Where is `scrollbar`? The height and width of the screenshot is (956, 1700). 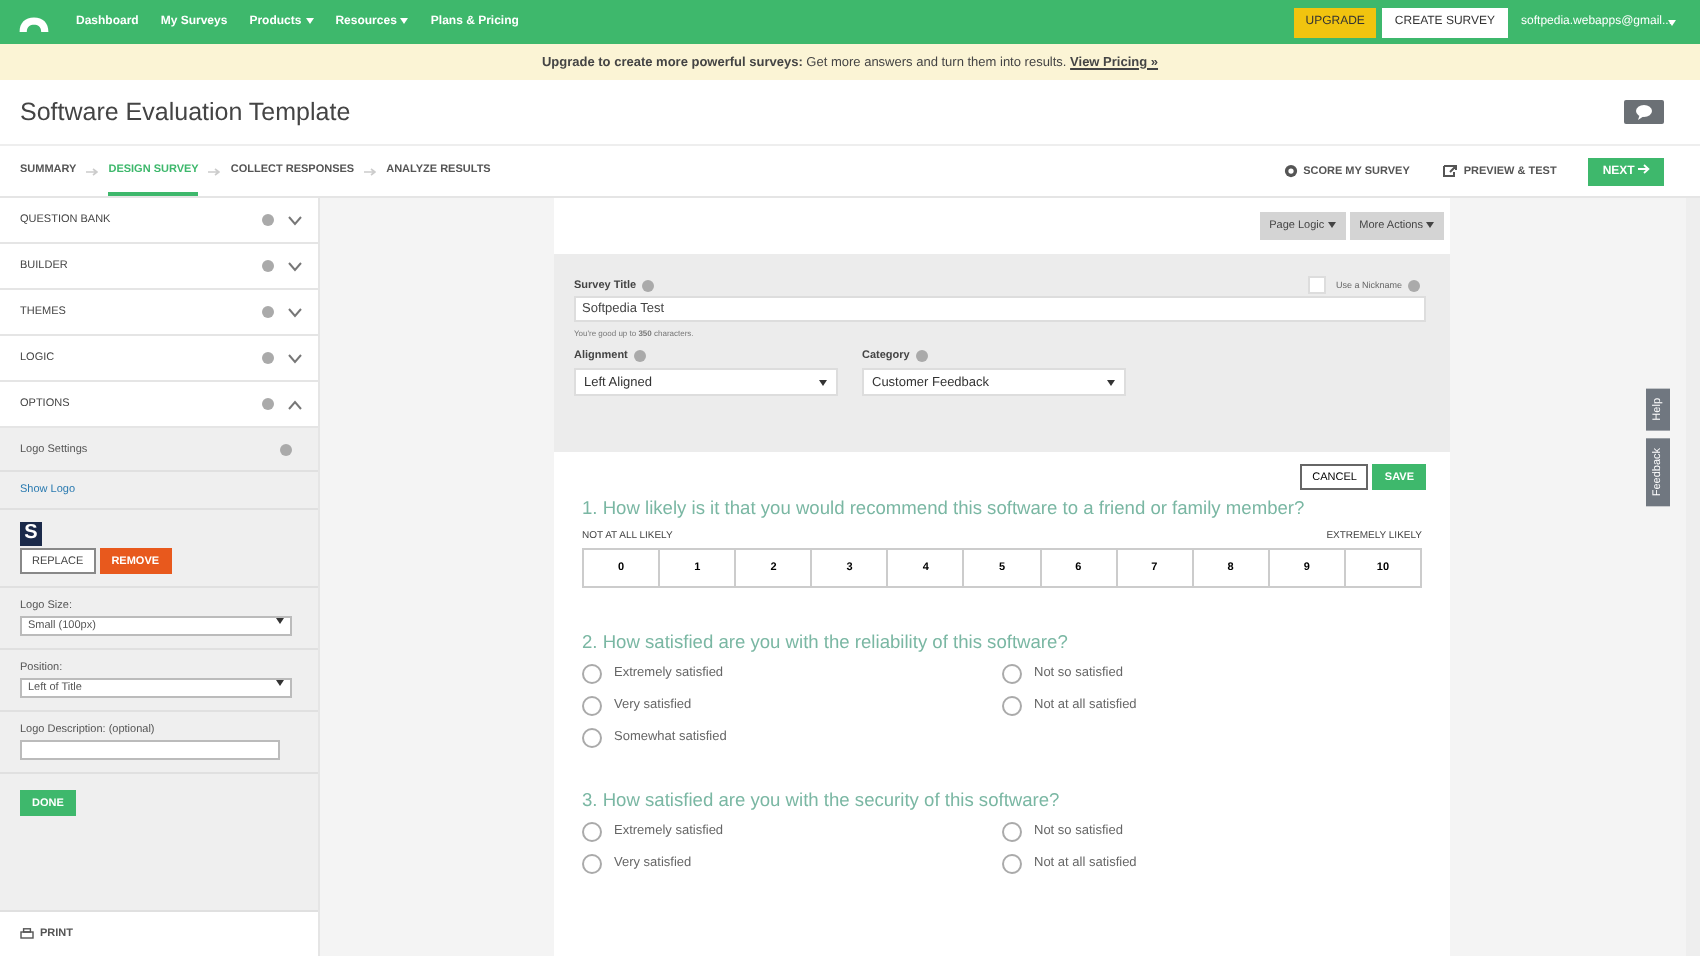
scrollbar is located at coordinates (1693, 577).